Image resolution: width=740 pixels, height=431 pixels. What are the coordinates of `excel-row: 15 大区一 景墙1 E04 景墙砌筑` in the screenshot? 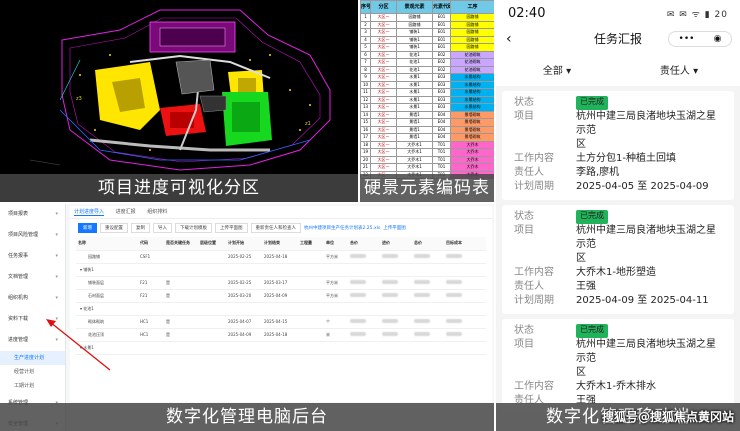 It's located at (427, 122).